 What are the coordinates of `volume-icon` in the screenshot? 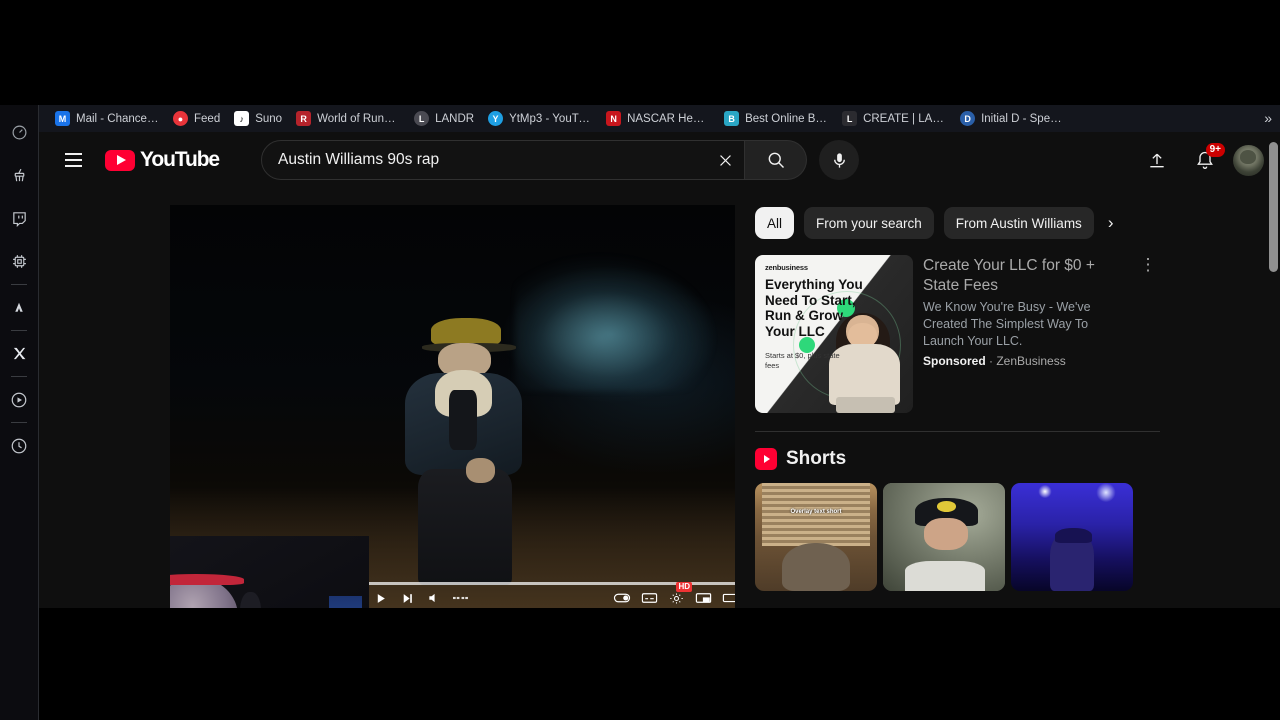 It's located at (434, 598).